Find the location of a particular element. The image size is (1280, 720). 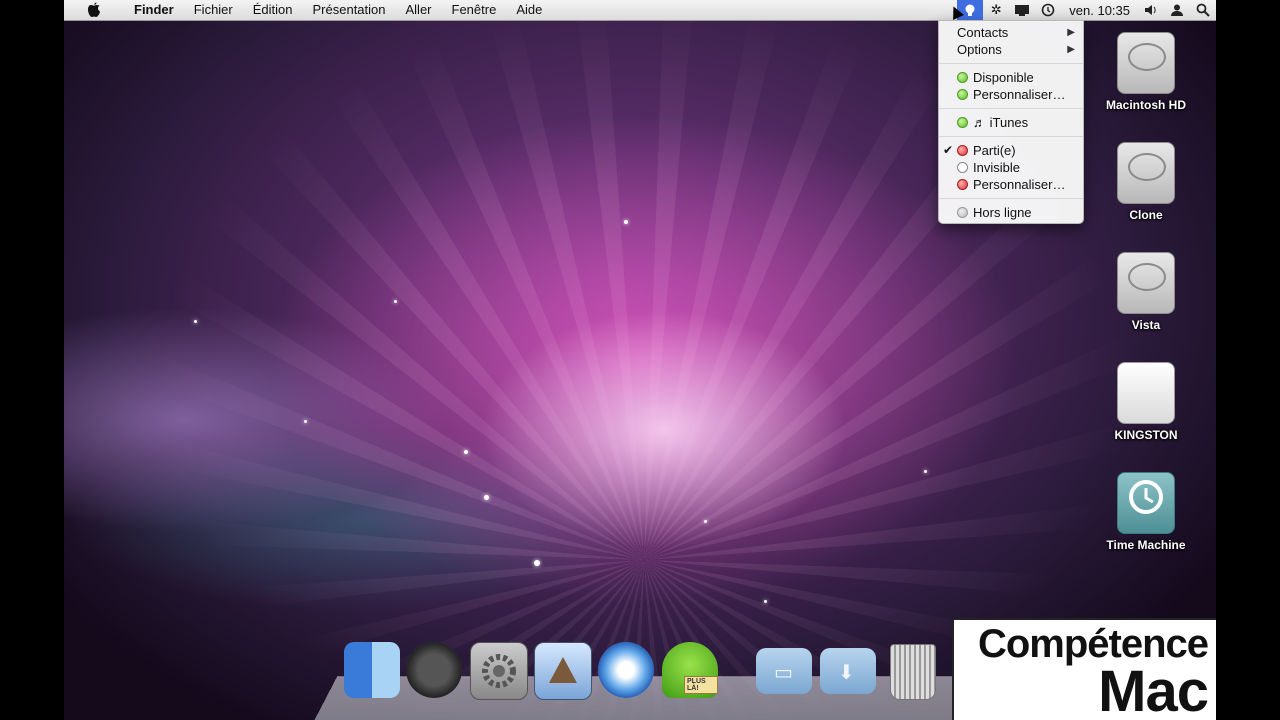

grey-status-dot-icon is located at coordinates (962, 212).